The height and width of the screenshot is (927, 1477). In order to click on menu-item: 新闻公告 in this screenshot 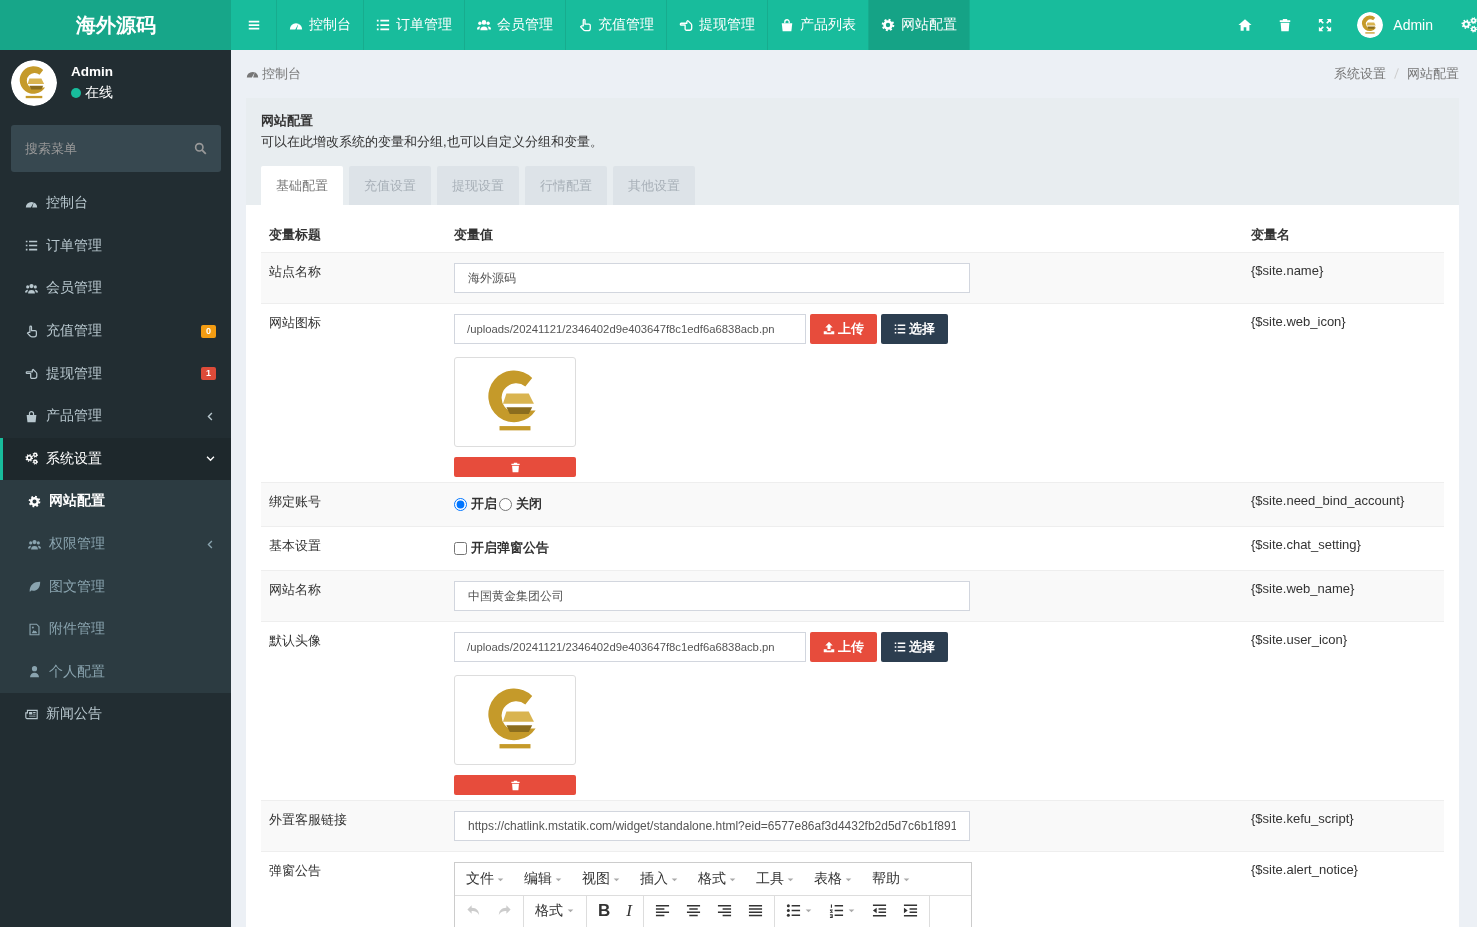, I will do `click(115, 714)`.